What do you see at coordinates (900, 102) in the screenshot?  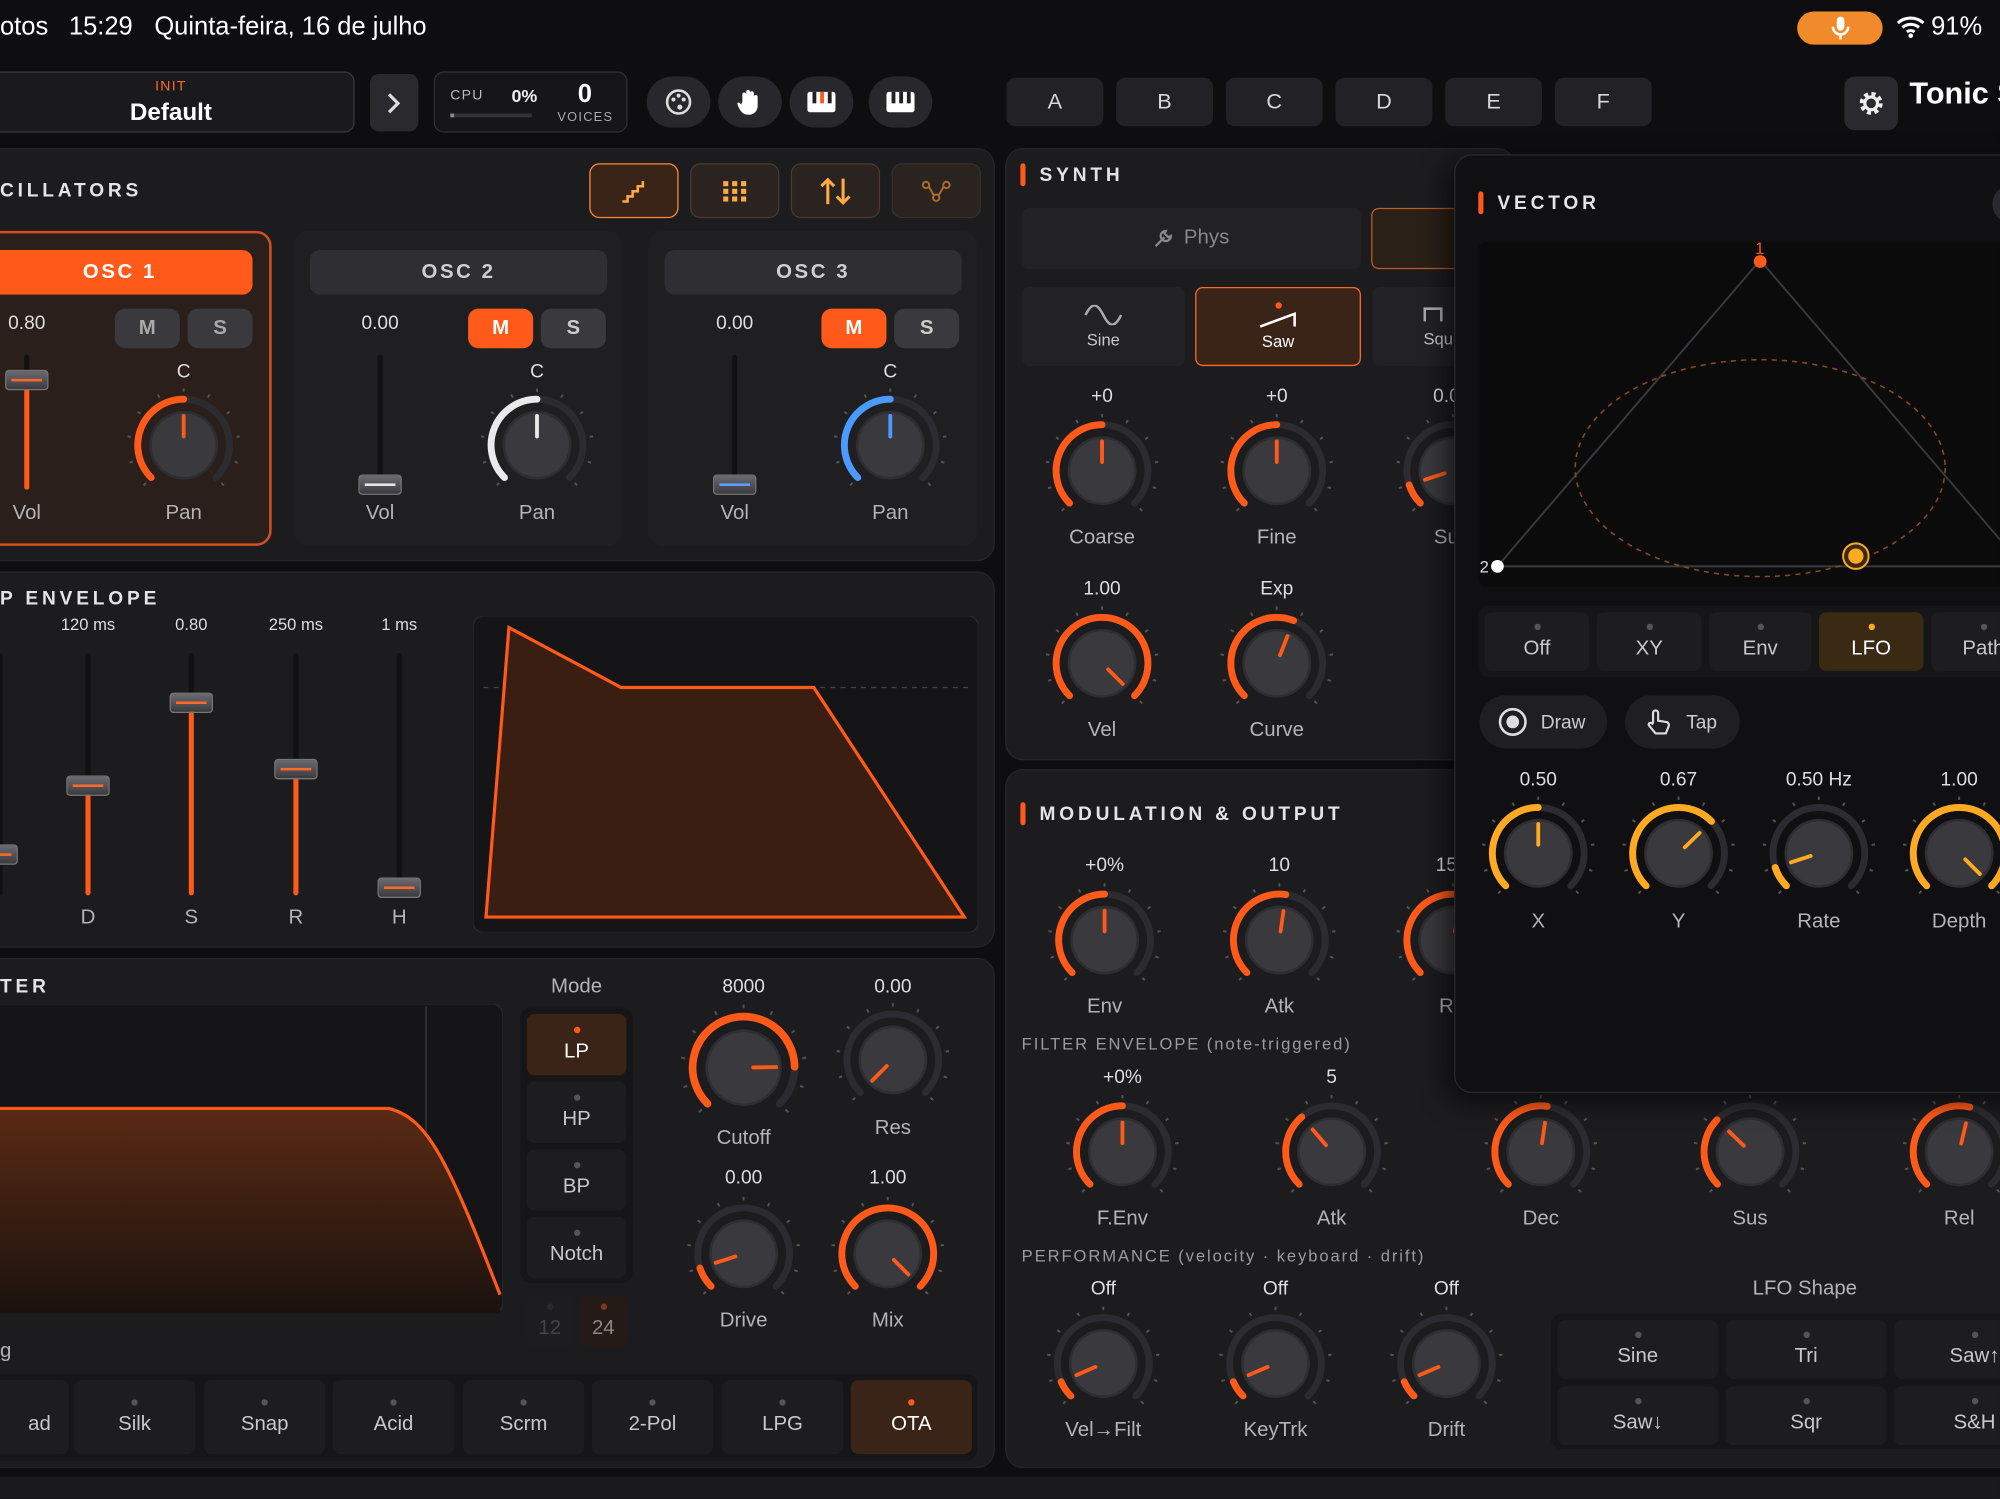 I see `keyboard-button` at bounding box center [900, 102].